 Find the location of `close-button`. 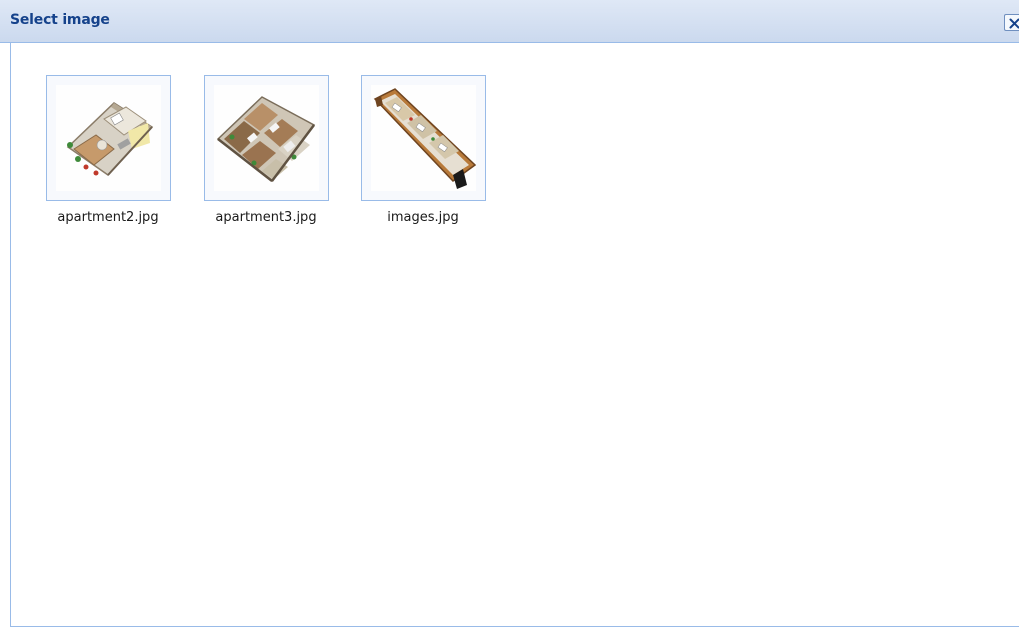

close-button is located at coordinates (1011, 22).